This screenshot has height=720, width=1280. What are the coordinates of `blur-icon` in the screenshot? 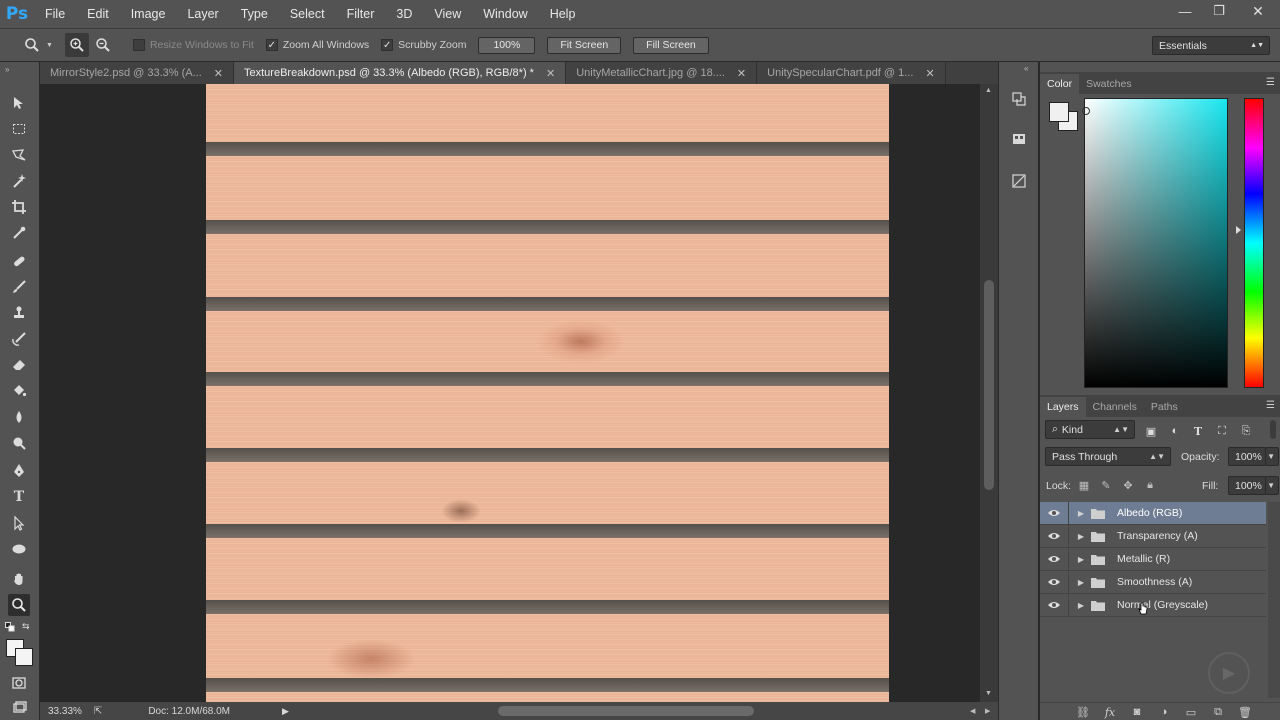 It's located at (19, 417).